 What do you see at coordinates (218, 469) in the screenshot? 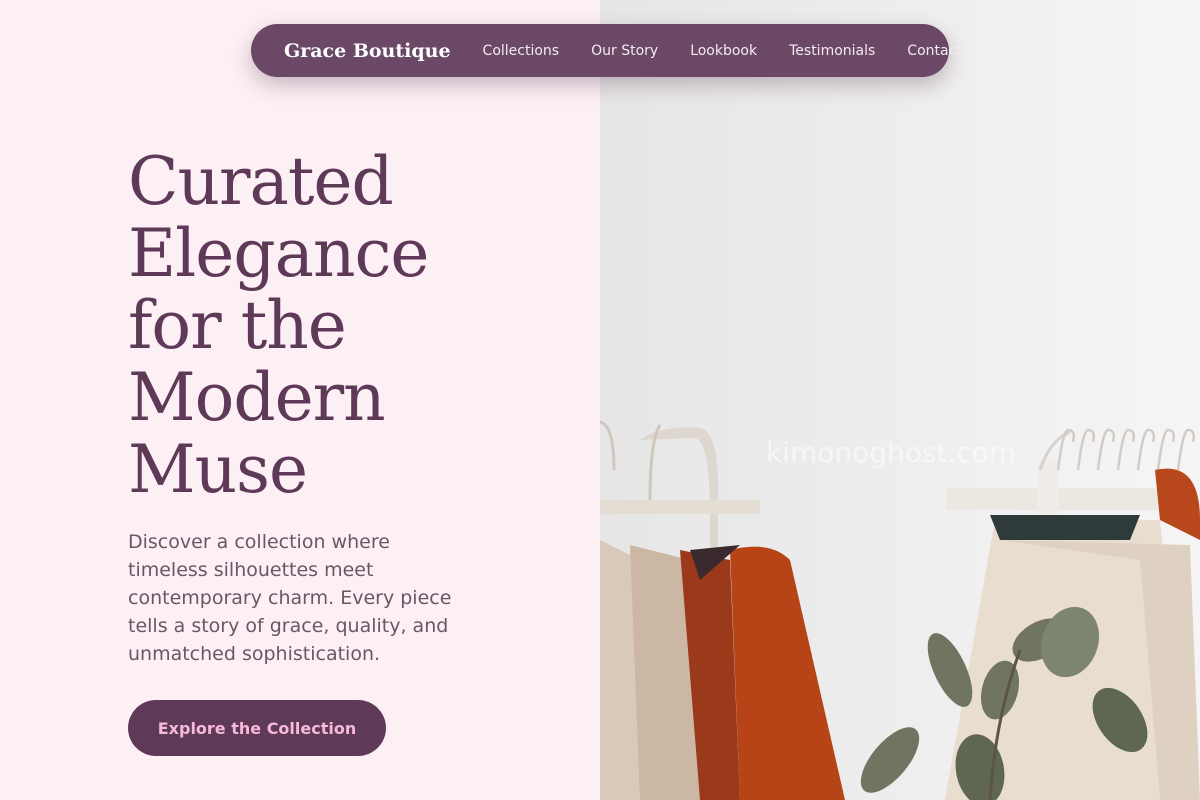
I see `hero-title-line: Muse` at bounding box center [218, 469].